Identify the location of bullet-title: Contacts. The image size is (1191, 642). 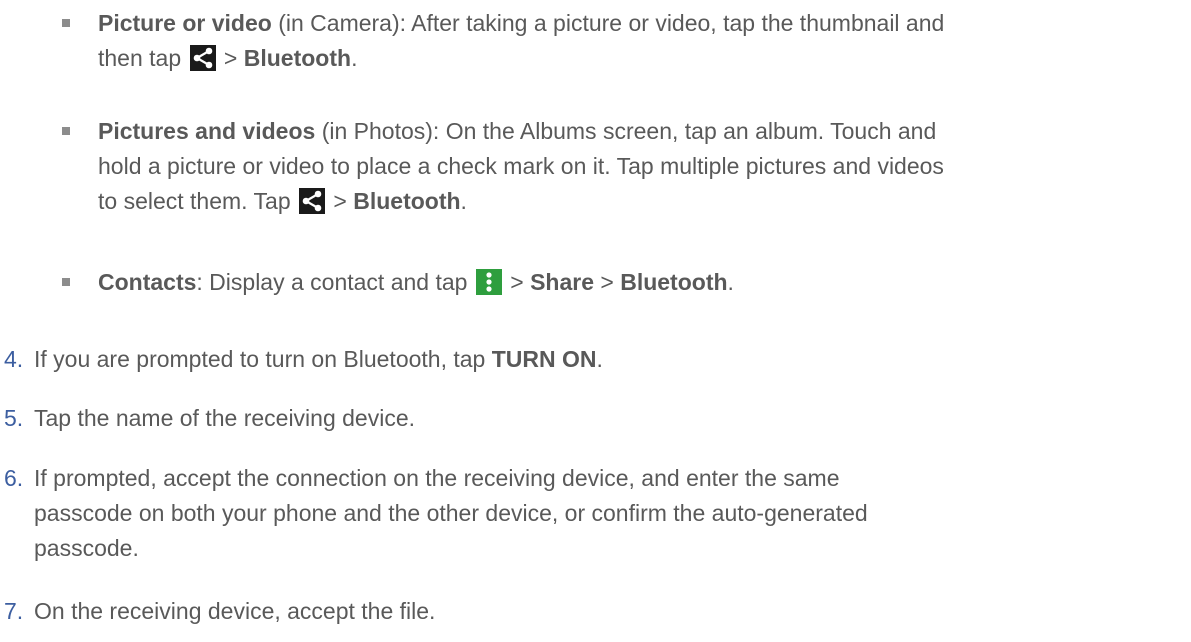
(147, 282).